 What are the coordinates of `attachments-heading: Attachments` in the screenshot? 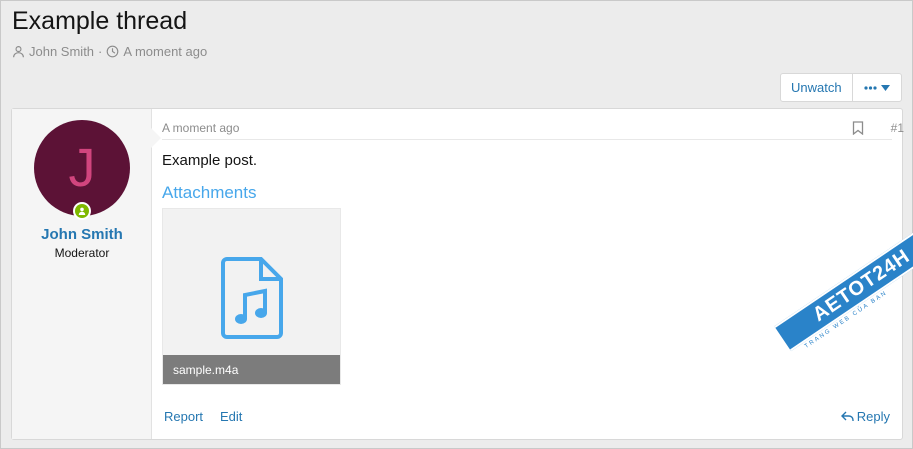 It's located at (209, 192).